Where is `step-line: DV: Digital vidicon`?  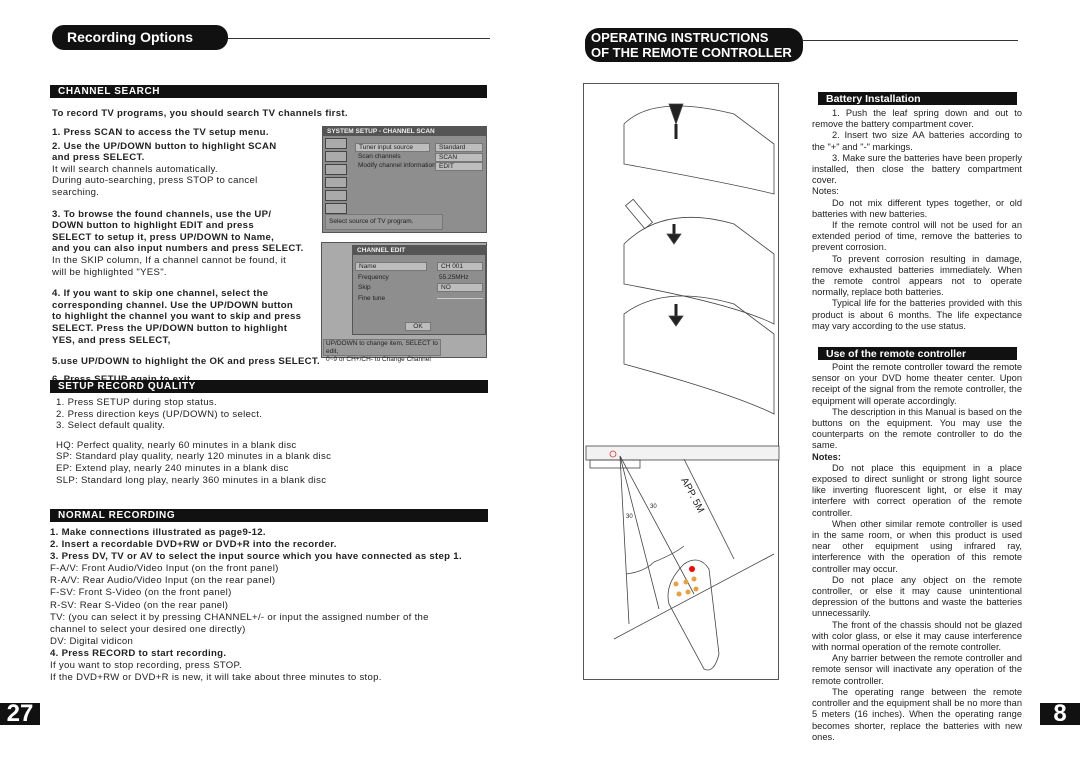 step-line: DV: Digital vidicon is located at coordinates (92, 641).